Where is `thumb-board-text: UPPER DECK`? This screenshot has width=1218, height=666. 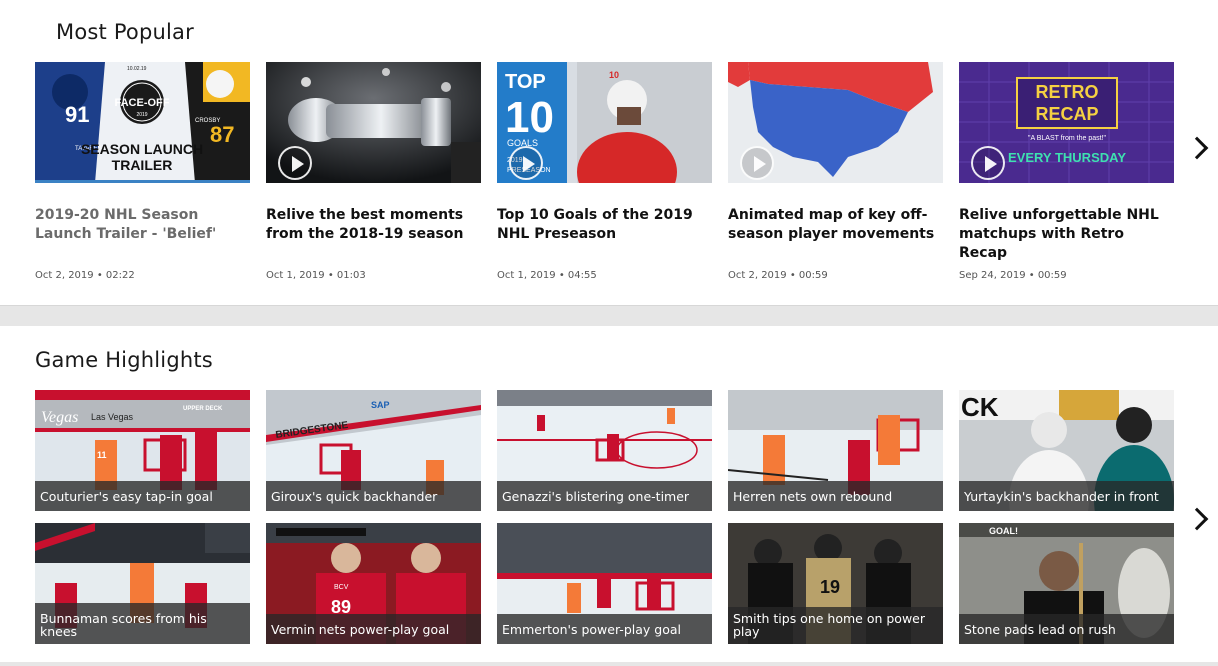
thumb-board-text: UPPER DECK is located at coordinates (203, 409).